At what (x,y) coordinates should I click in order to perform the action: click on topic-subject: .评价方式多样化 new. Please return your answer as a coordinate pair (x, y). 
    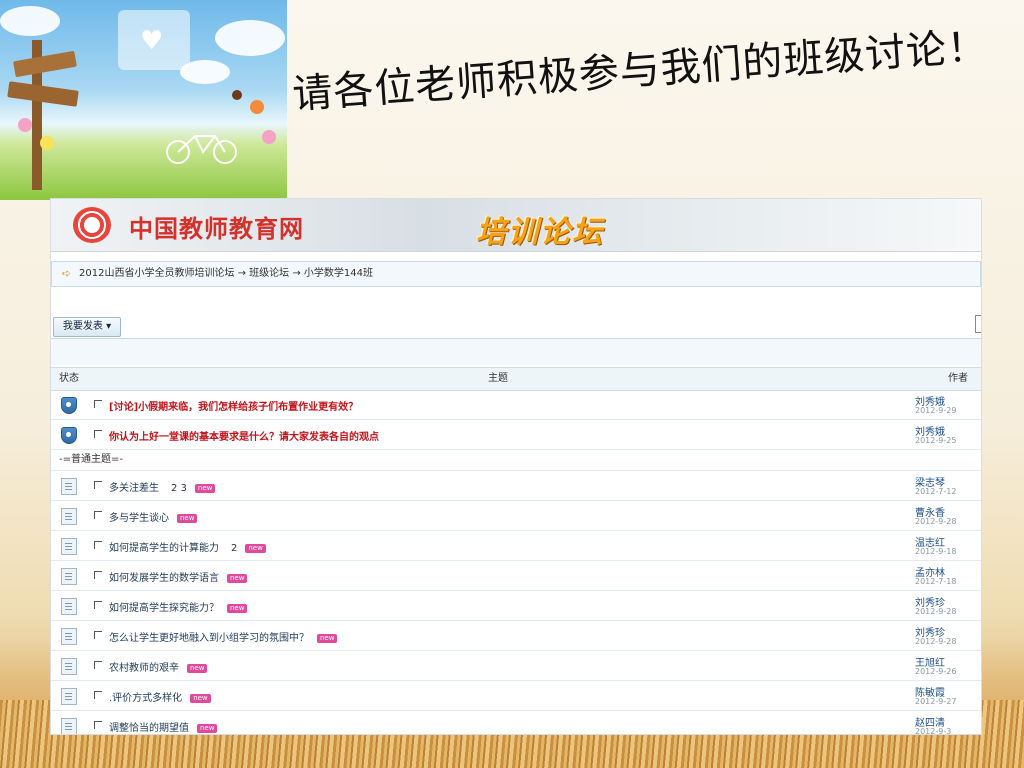
    Looking at the image, I should click on (160, 696).